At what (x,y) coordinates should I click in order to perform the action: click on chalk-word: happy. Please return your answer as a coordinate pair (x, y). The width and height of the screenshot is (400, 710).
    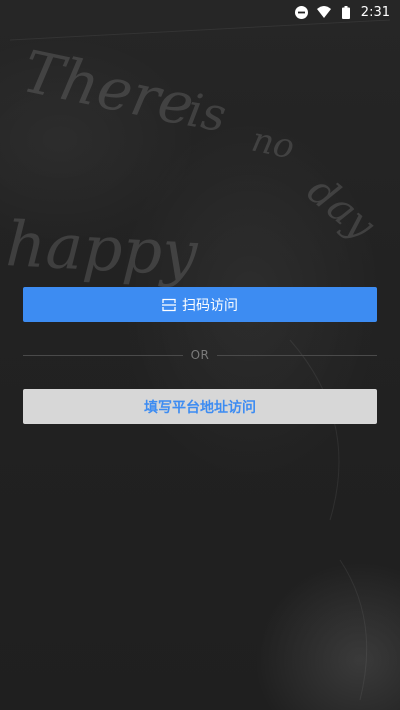
    Looking at the image, I should click on (102, 248).